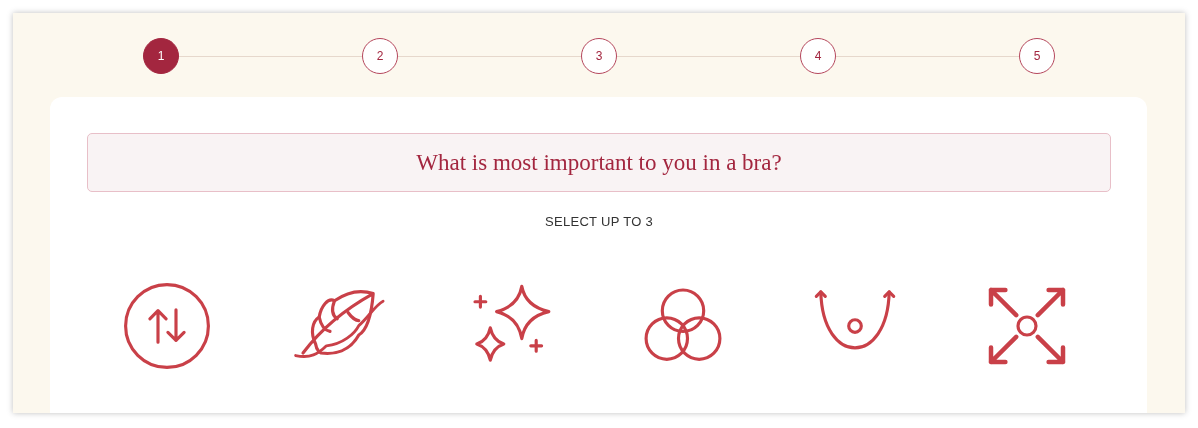 The width and height of the screenshot is (1198, 428). Describe the element at coordinates (599, 221) in the screenshot. I see `instruction-text: SELECT UP TO 3` at that location.